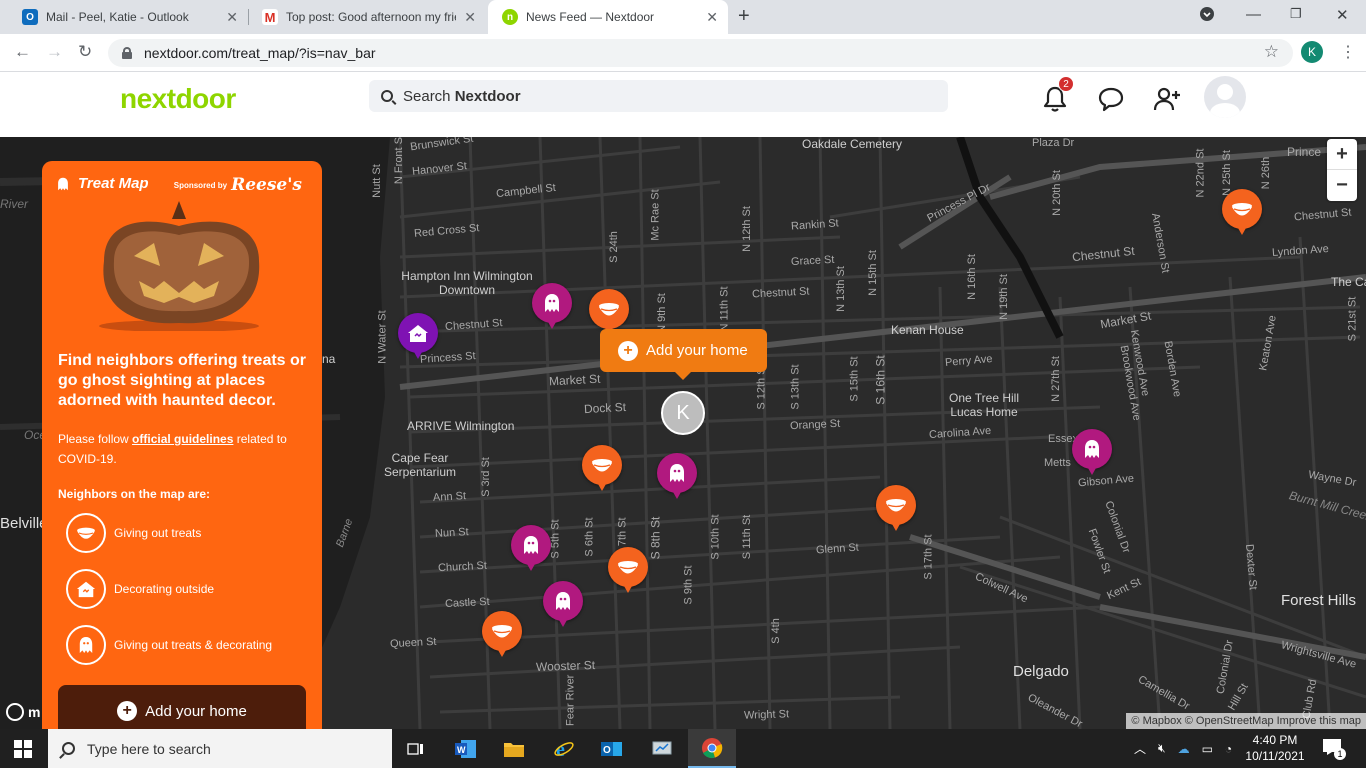 The width and height of the screenshot is (1366, 768). What do you see at coordinates (23, 749) in the screenshot?
I see `windows-start-icon` at bounding box center [23, 749].